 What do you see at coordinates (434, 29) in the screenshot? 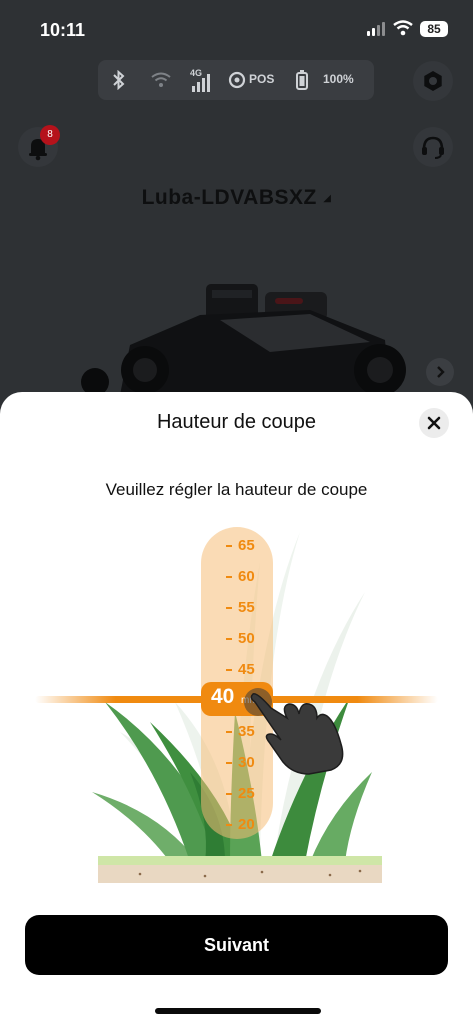
I see `battery-level: 85` at bounding box center [434, 29].